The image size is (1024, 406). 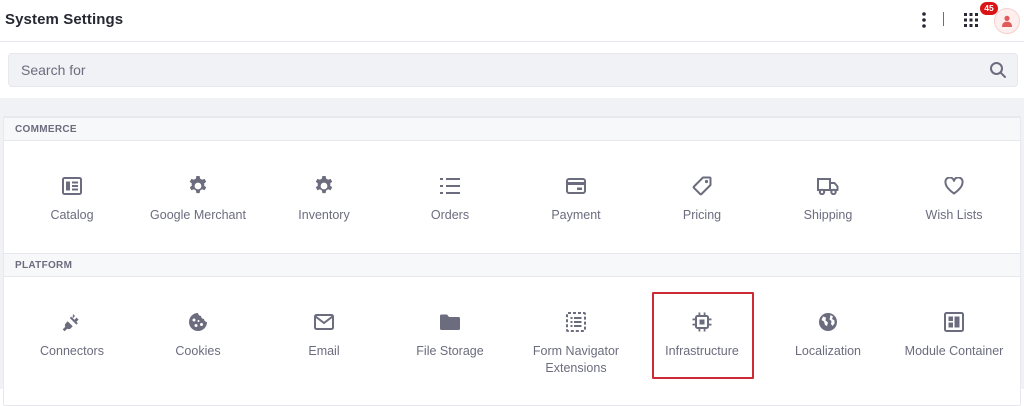 I want to click on toolbar-divider, so click(x=943, y=19).